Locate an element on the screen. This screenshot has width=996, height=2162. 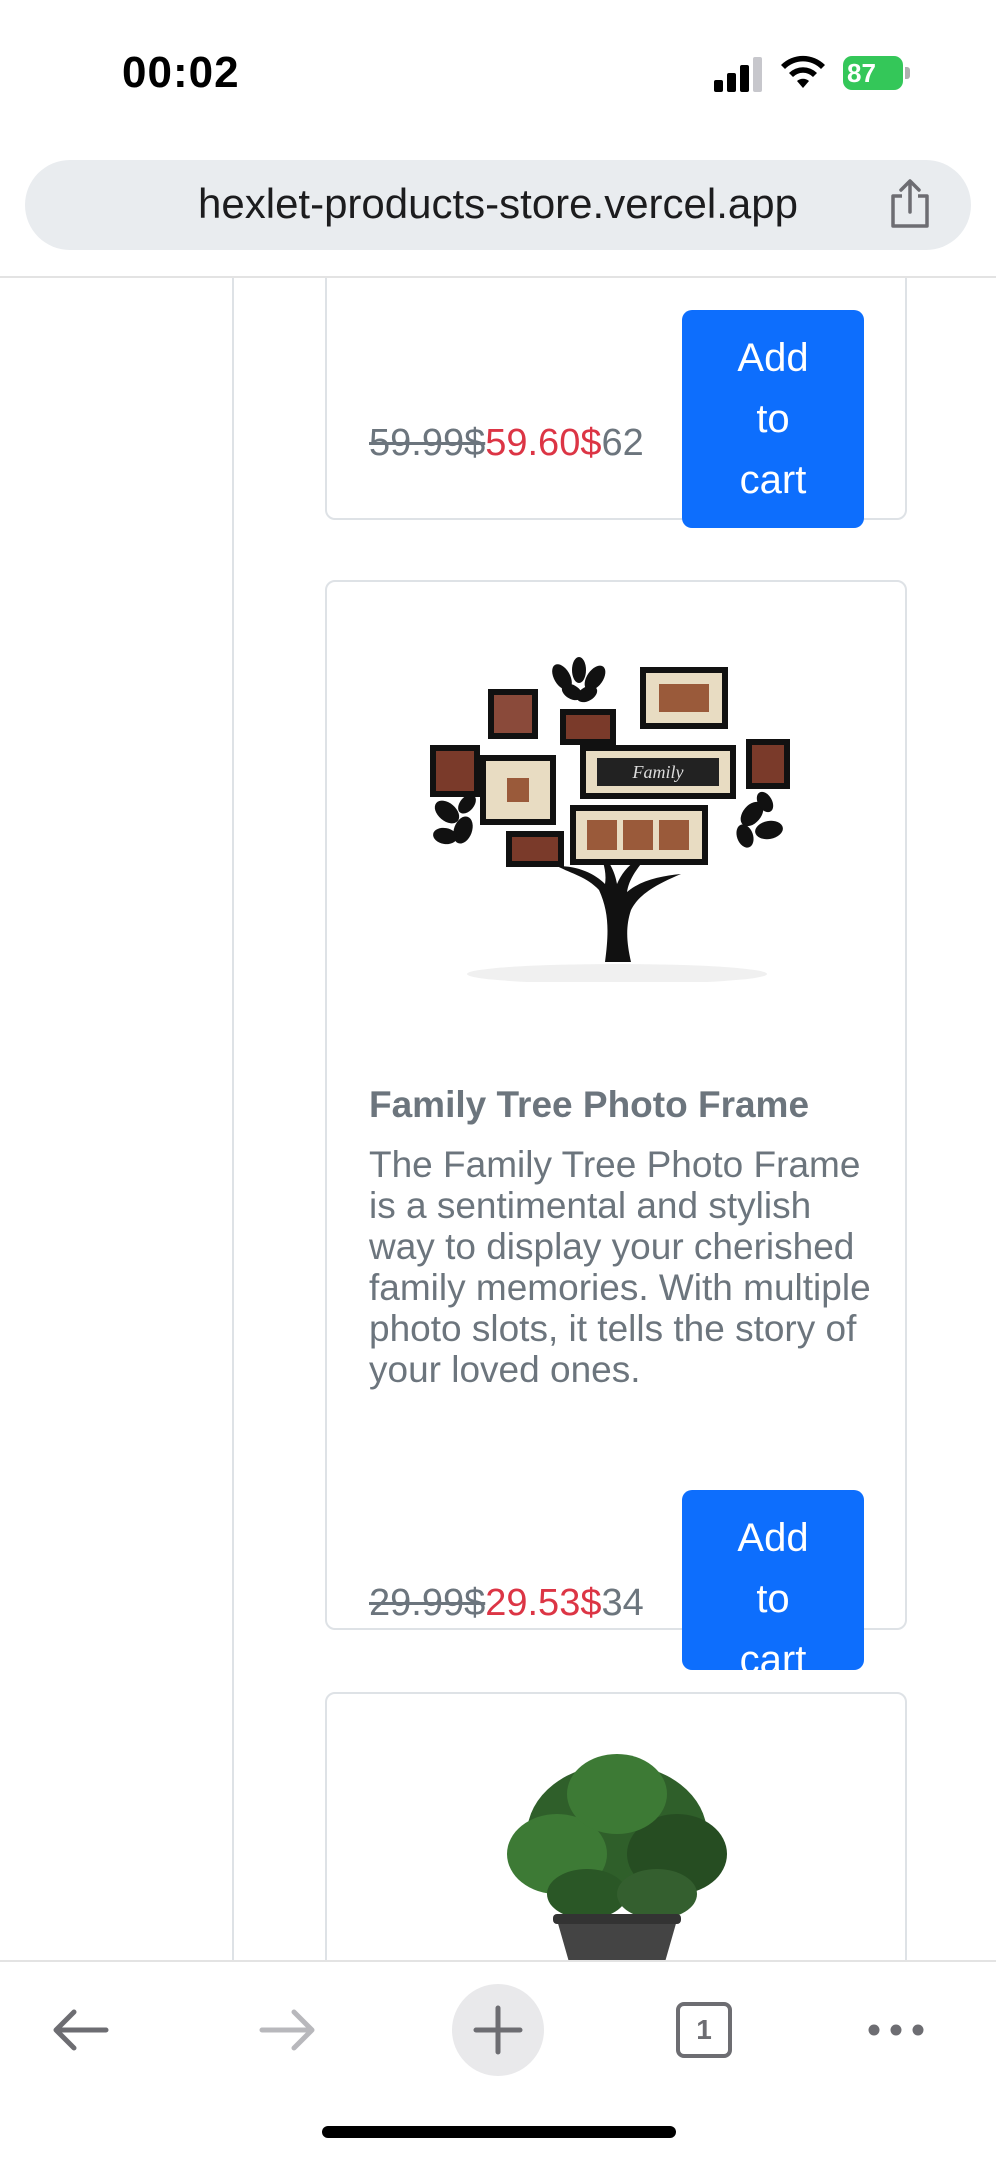
signal-icon is located at coordinates (738, 74).